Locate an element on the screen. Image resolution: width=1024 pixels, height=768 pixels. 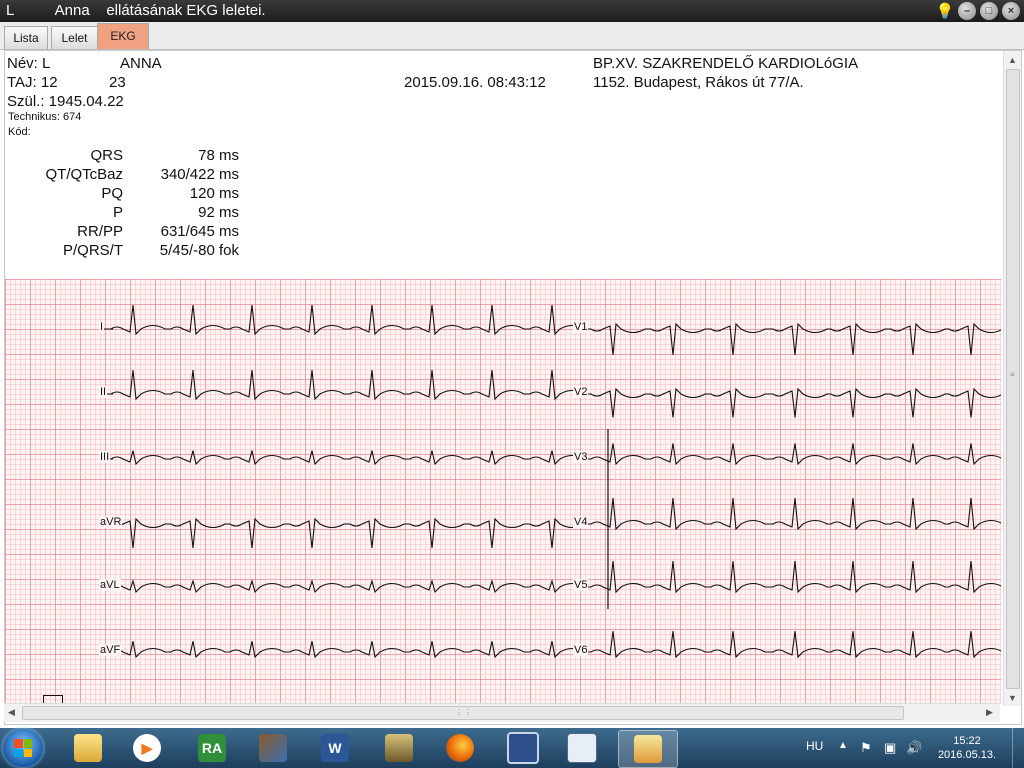
taskbar-app-ra: RA is located at coordinates (212, 748).